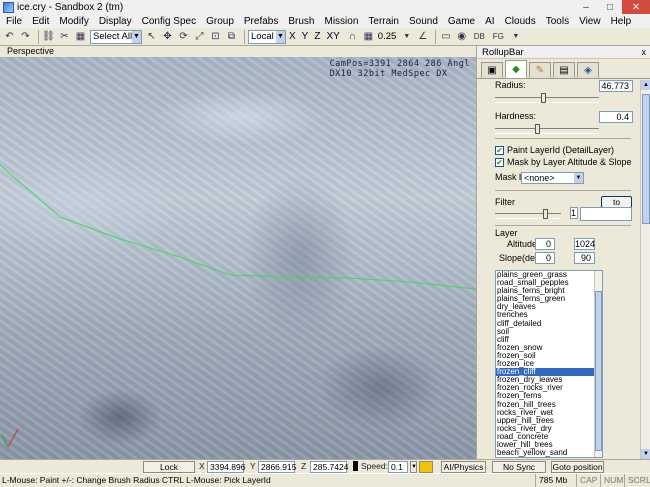 The height and width of the screenshot is (487, 650). What do you see at coordinates (561, 150) in the screenshot?
I see `paint-layer-label: Paint LayerId (DetailLayer)` at bounding box center [561, 150].